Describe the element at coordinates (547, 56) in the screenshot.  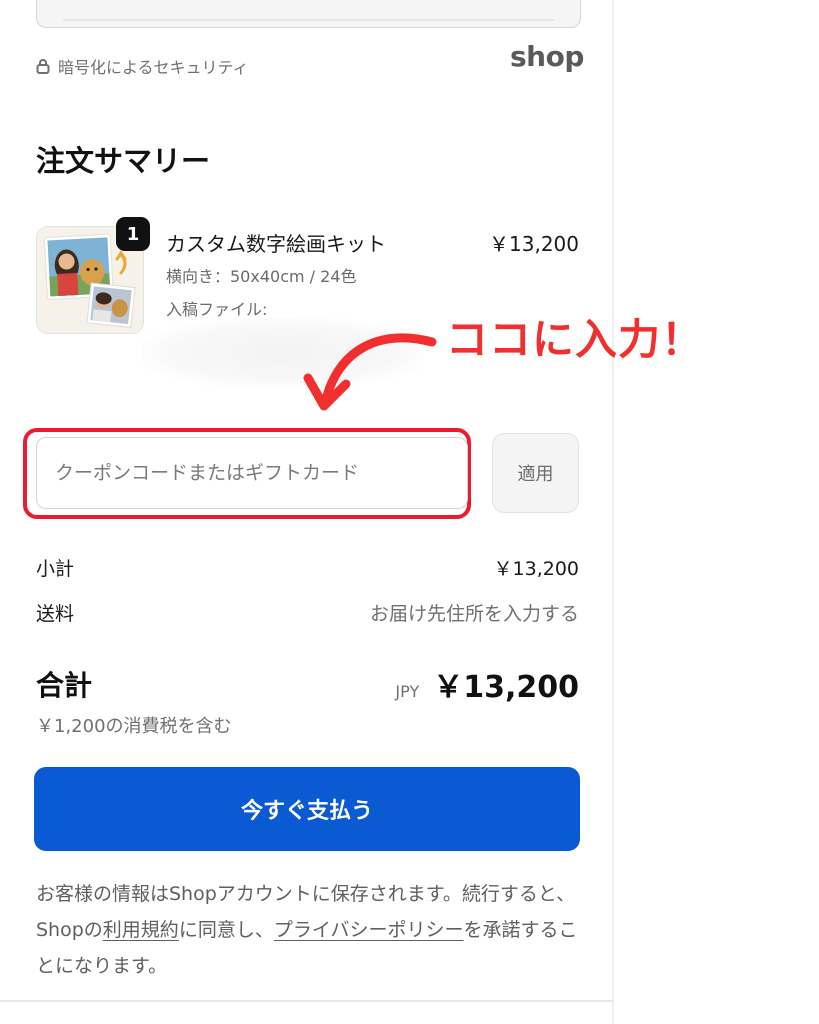
I see `shop-logo: shop` at that location.